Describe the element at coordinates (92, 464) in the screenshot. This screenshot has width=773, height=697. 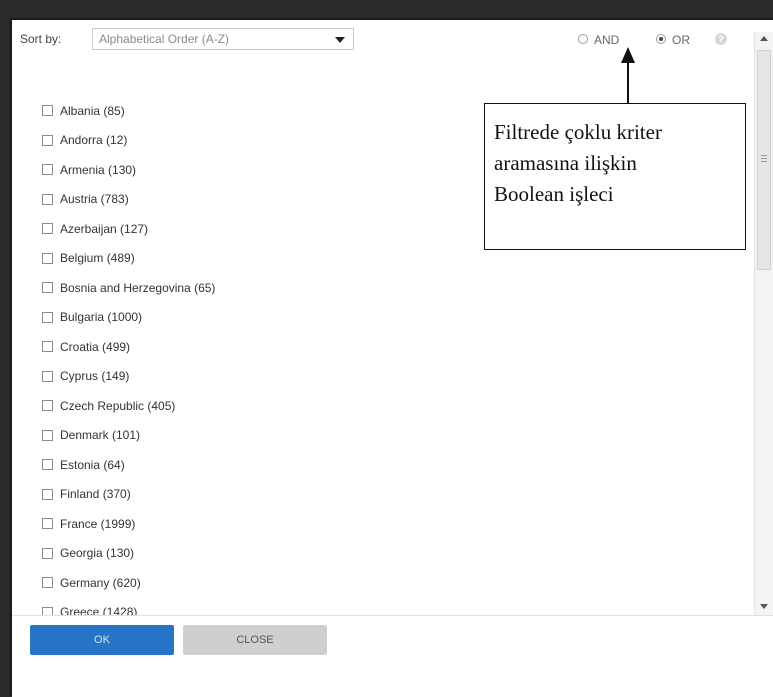
I see `country-label: Estonia (64)` at that location.